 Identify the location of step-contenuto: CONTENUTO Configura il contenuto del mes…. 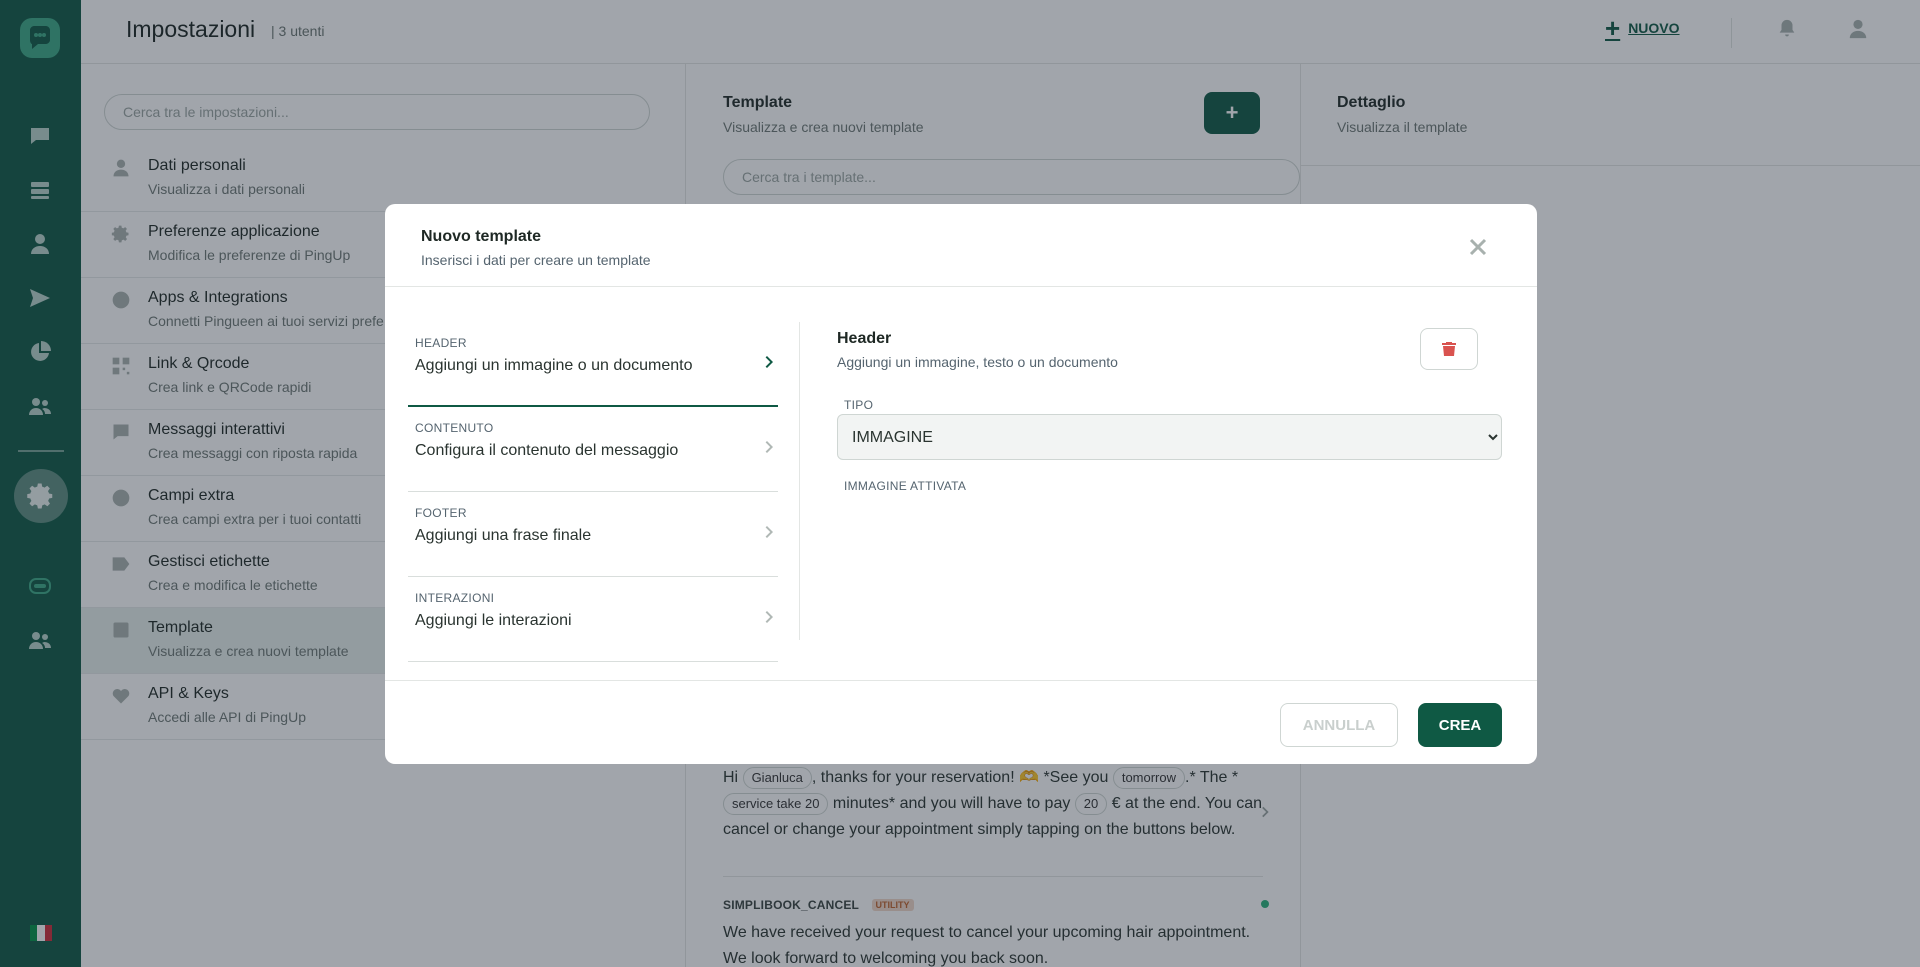
(593, 449).